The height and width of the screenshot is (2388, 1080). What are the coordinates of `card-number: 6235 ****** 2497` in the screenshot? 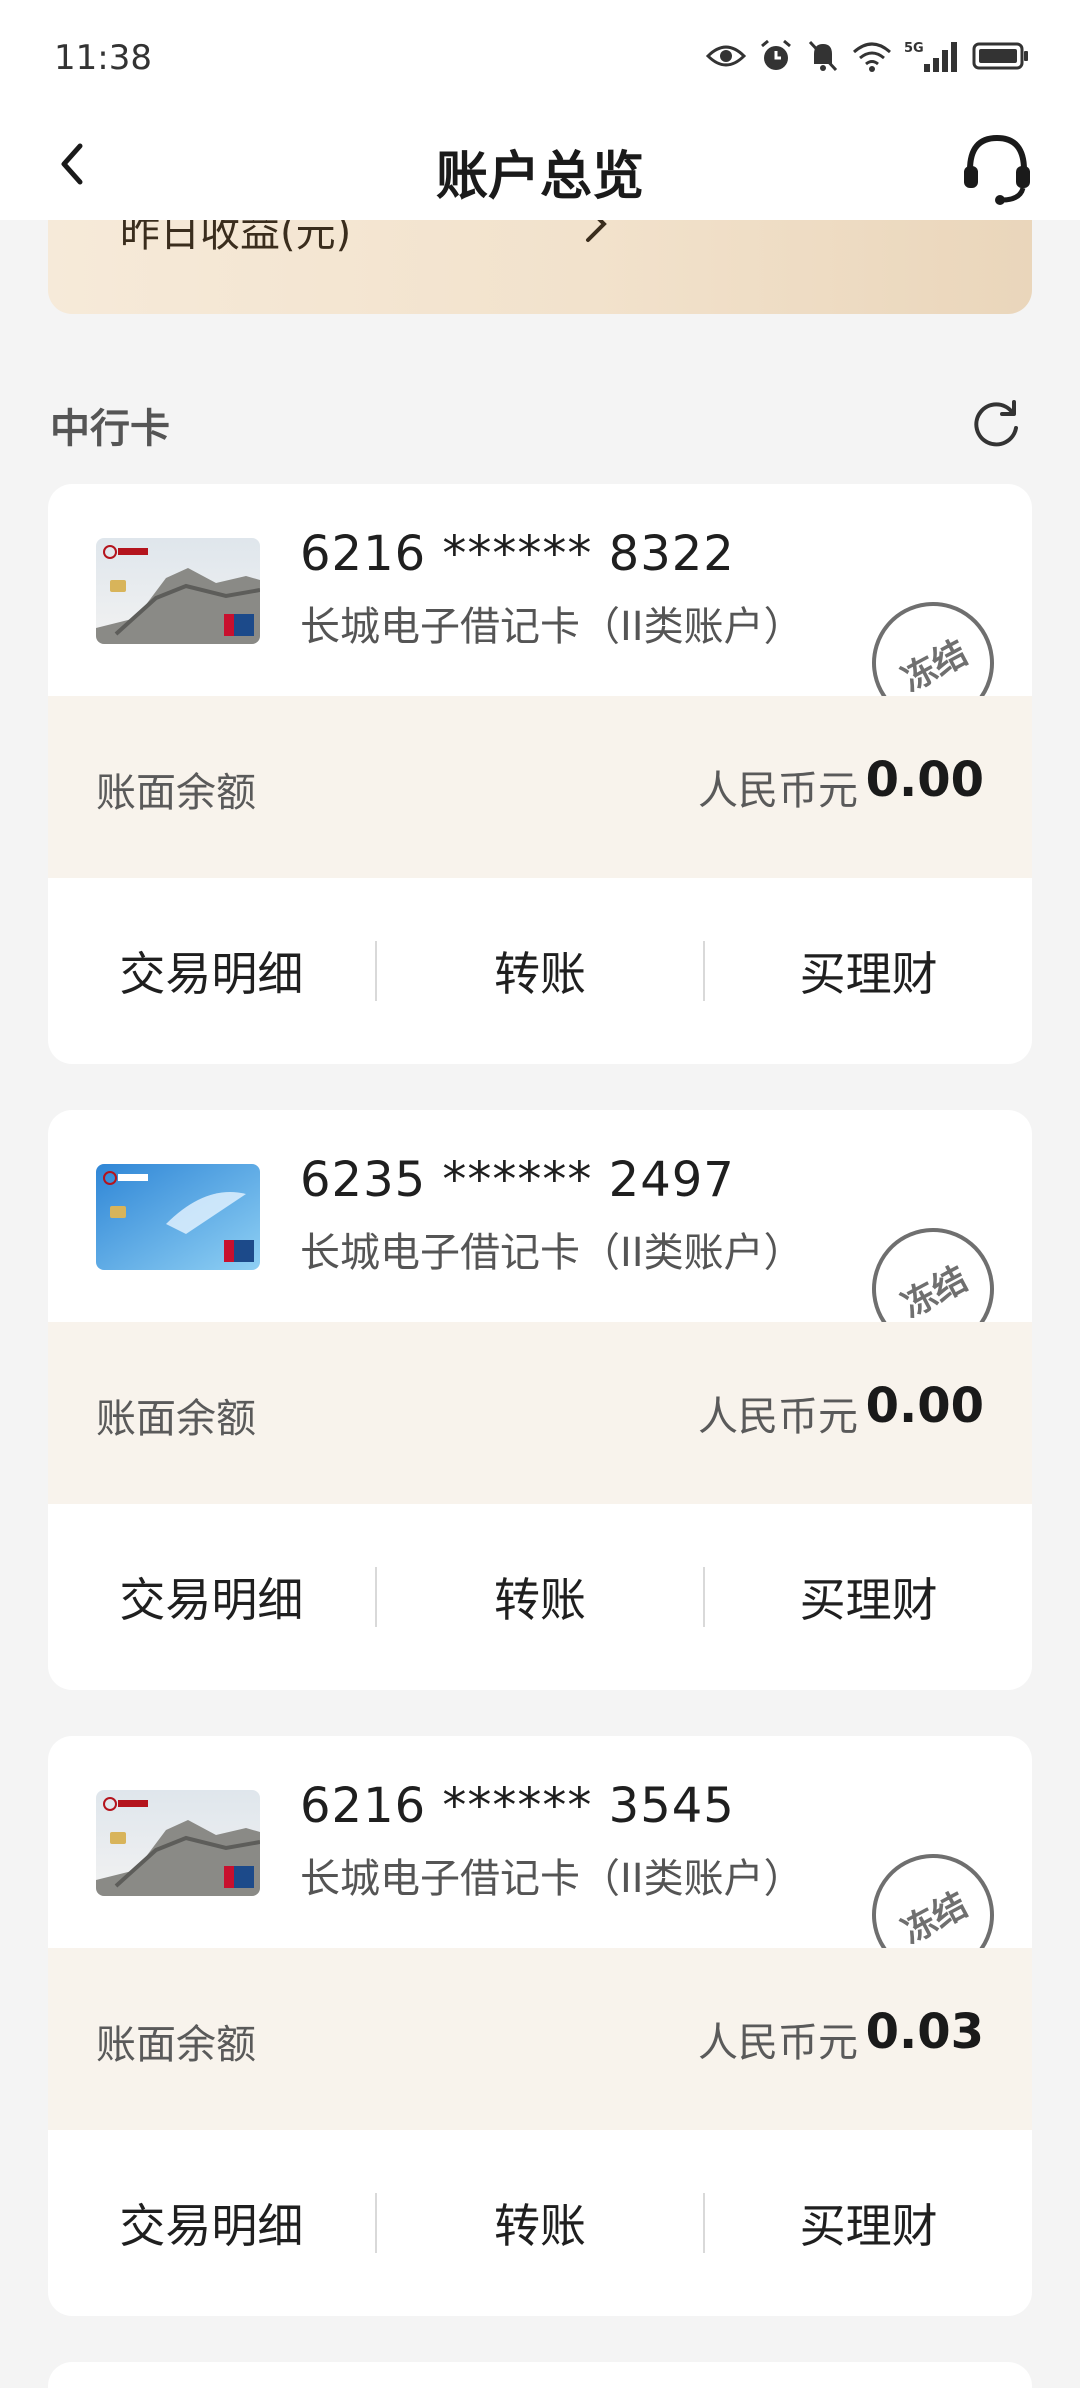 It's located at (517, 1180).